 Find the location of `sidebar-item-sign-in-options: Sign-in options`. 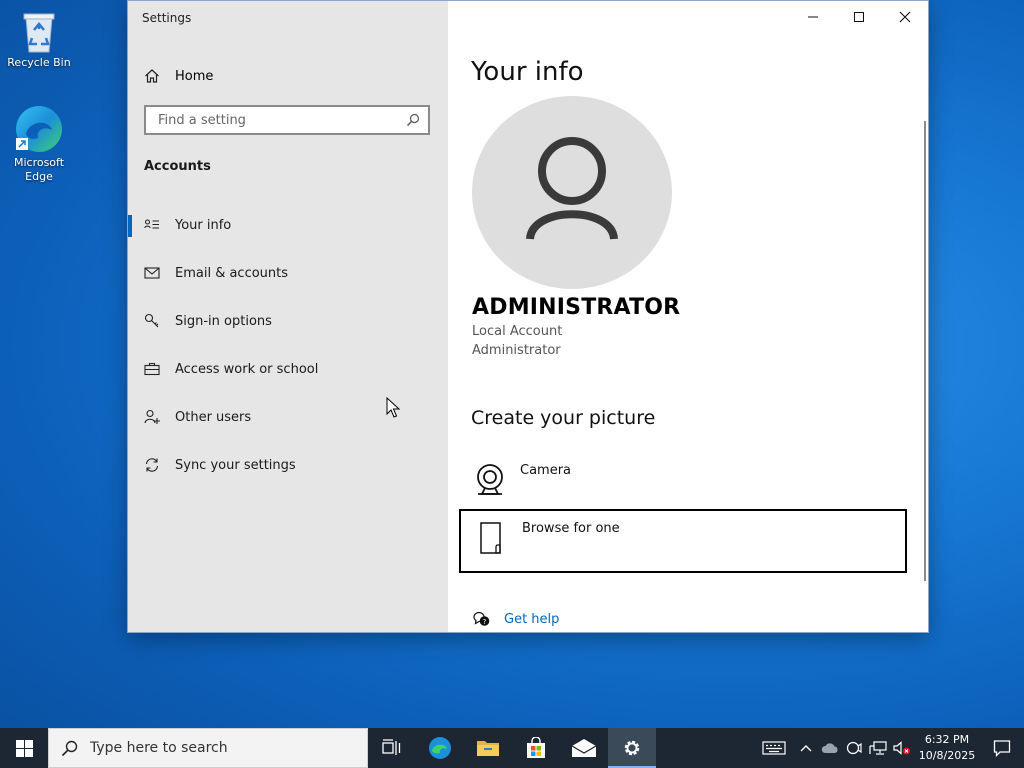

sidebar-item-sign-in-options: Sign-in options is located at coordinates (288, 321).